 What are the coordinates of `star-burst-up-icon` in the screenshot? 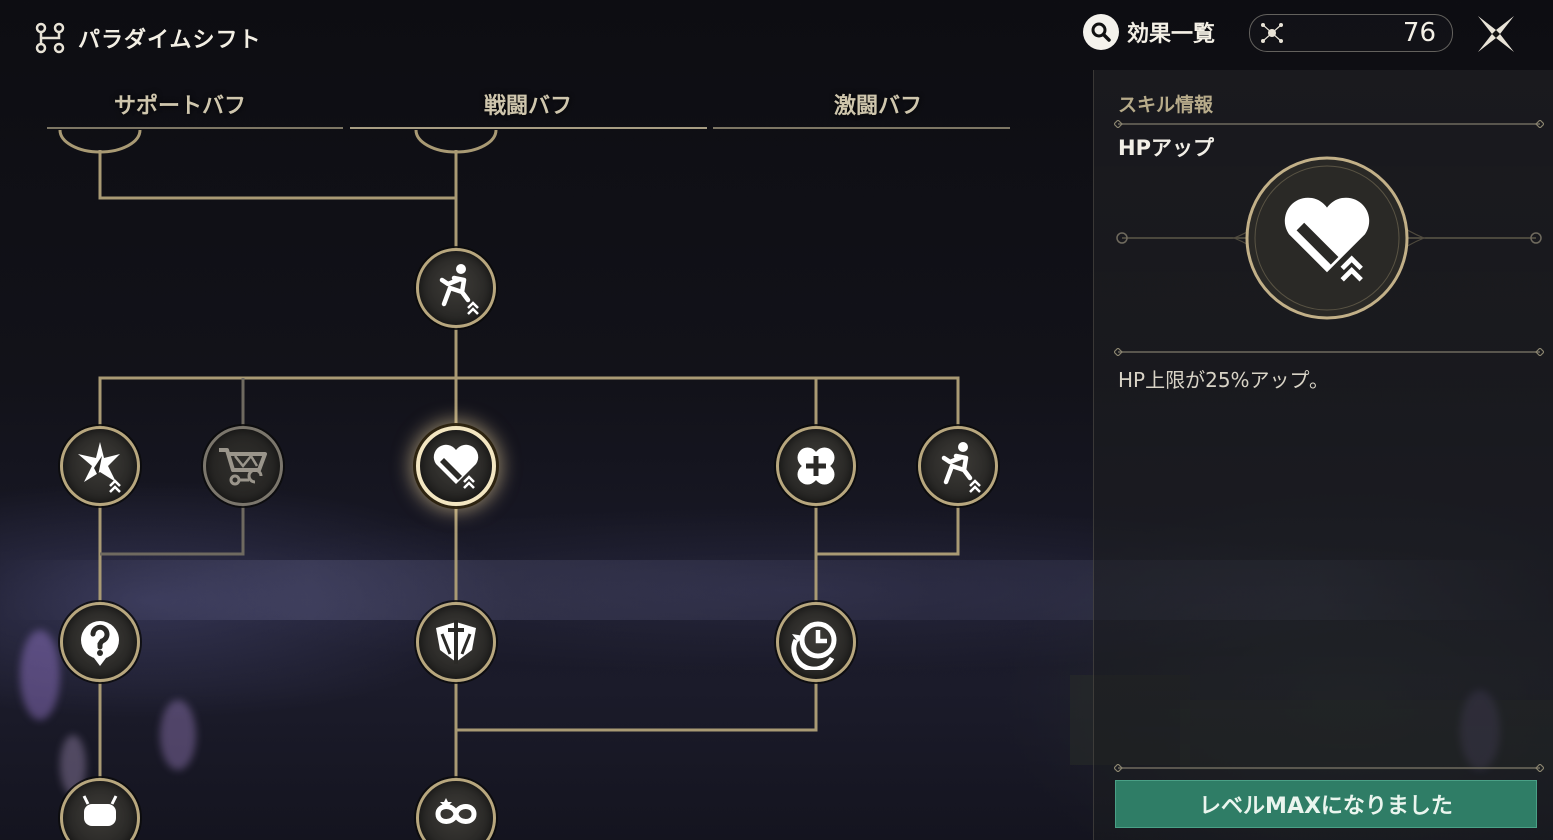 It's located at (99, 467).